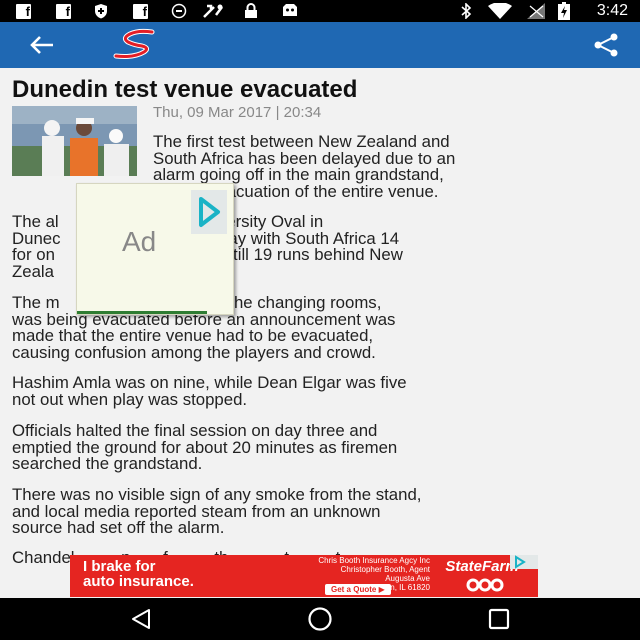 Image resolution: width=640 pixels, height=640 pixels. I want to click on adchoices-play-icon, so click(209, 212).